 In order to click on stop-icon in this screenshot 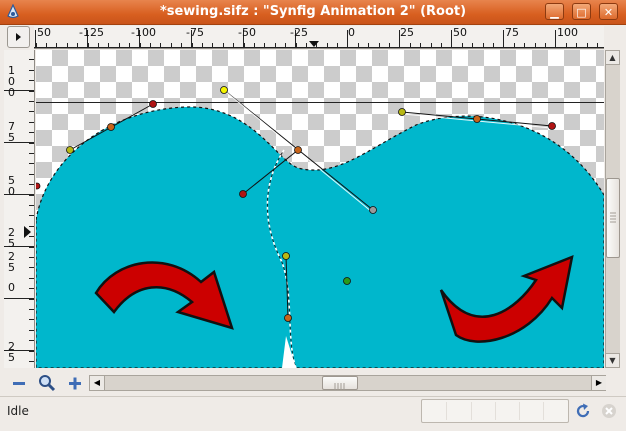, I will do `click(609, 411)`.